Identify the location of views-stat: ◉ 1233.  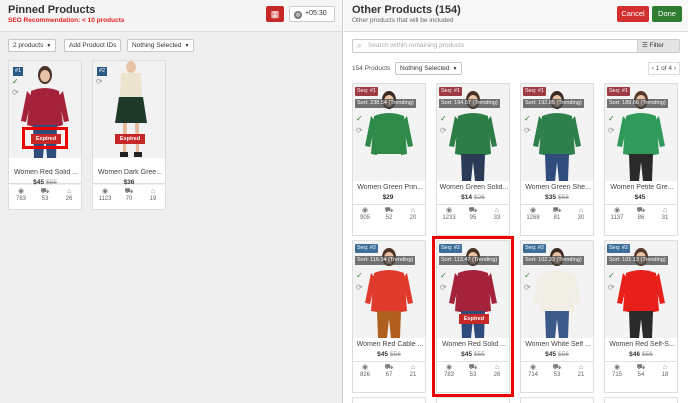
(449, 216).